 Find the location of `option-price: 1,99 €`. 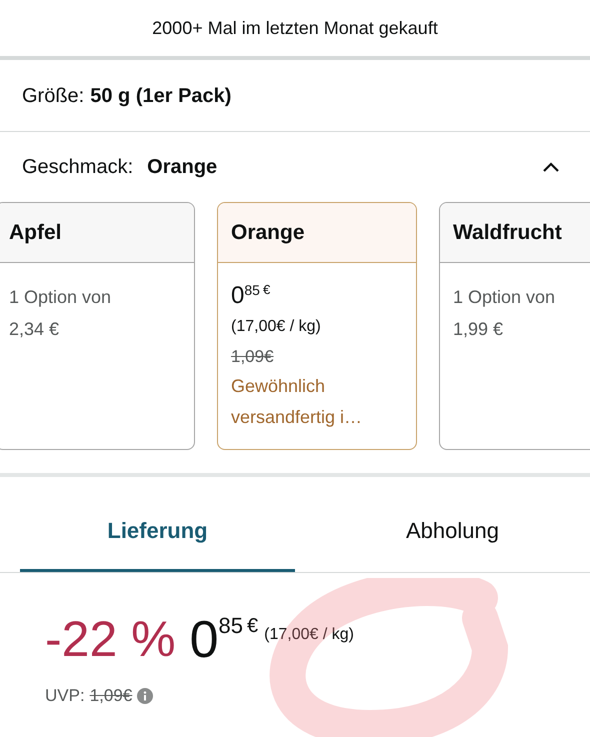

option-price: 1,99 € is located at coordinates (478, 329).